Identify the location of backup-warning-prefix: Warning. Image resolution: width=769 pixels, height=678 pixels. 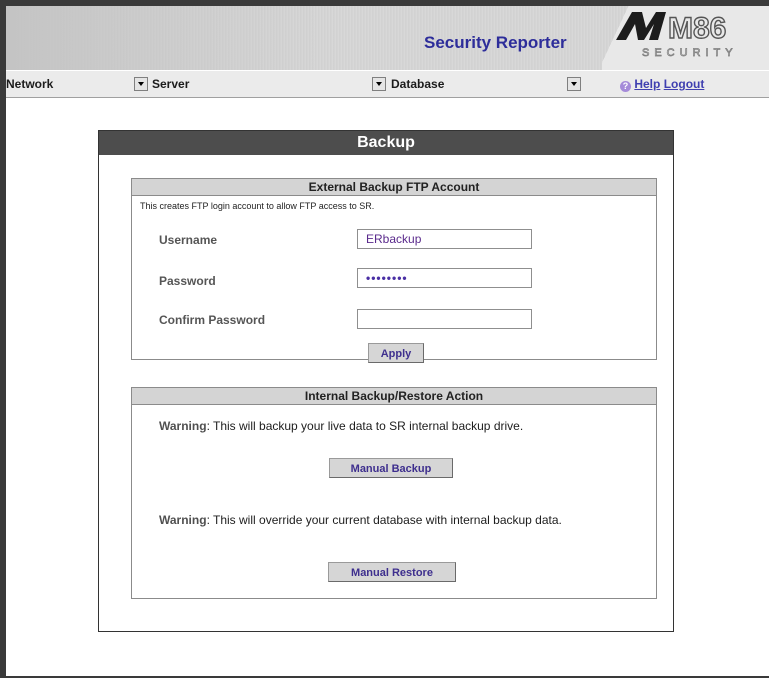
(183, 426).